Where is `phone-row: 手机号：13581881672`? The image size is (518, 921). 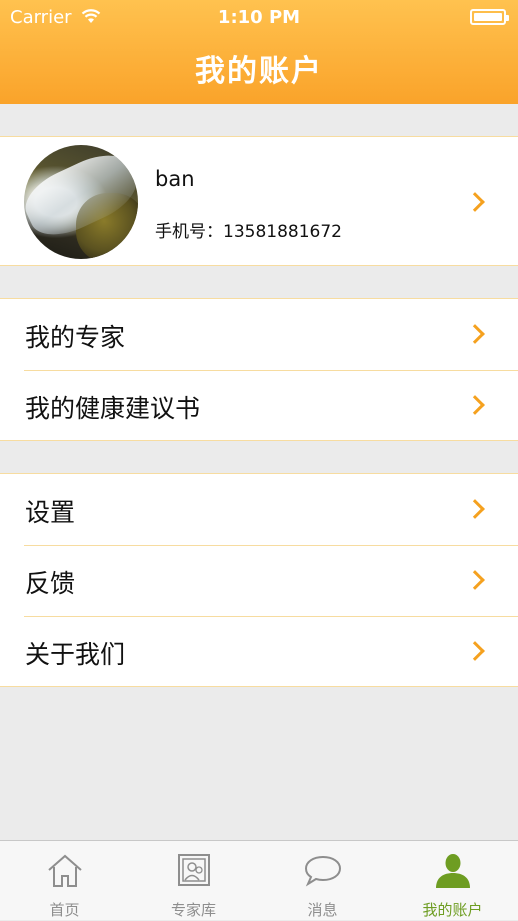 phone-row: 手机号：13581881672 is located at coordinates (248, 229).